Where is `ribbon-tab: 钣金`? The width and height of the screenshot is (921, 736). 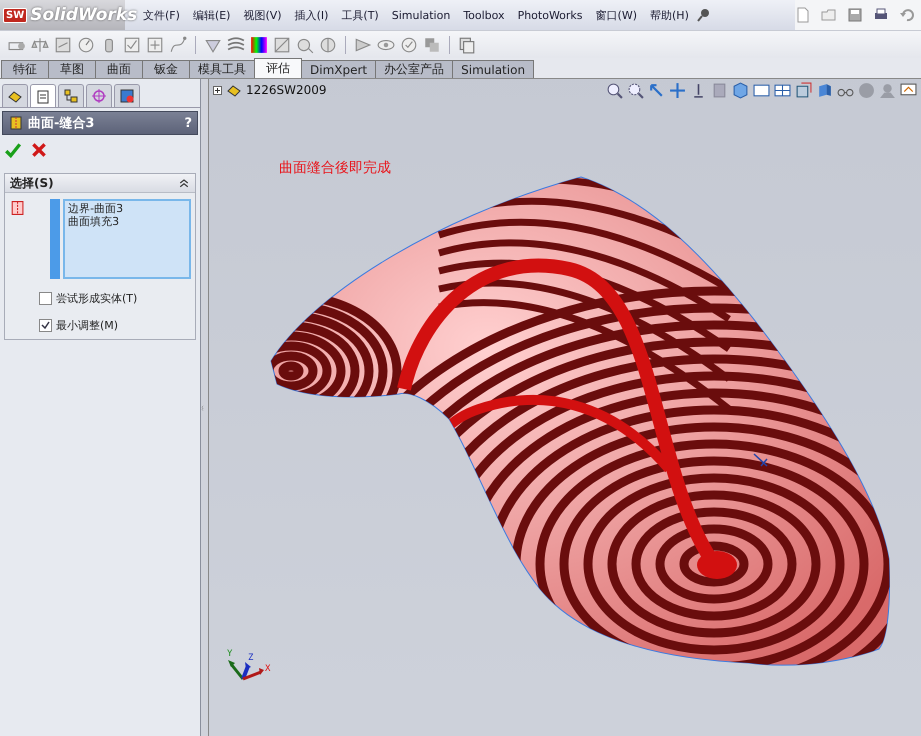
ribbon-tab: 钣金 is located at coordinates (166, 69).